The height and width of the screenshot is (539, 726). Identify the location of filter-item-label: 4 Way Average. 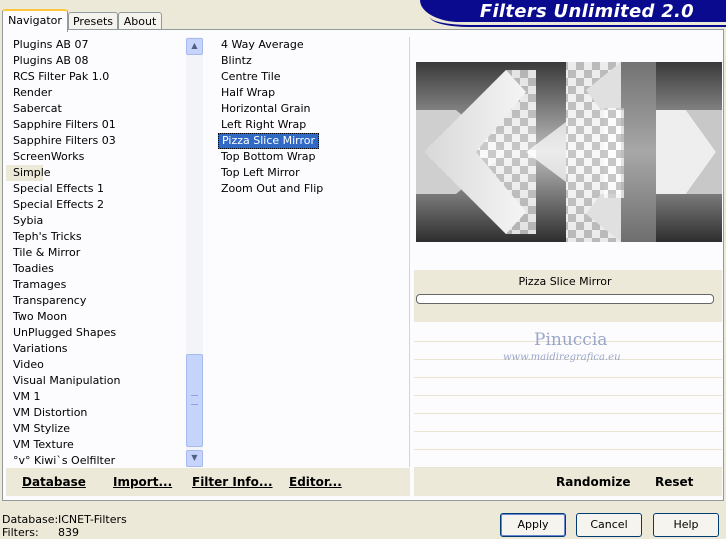
(262, 44).